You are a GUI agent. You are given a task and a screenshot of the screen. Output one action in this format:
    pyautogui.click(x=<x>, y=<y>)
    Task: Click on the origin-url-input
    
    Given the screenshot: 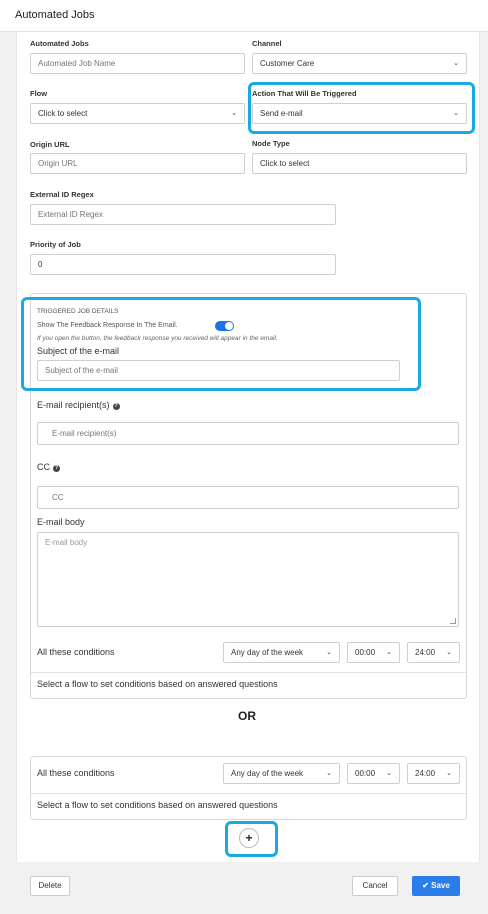 What is the action you would take?
    pyautogui.click(x=137, y=163)
    